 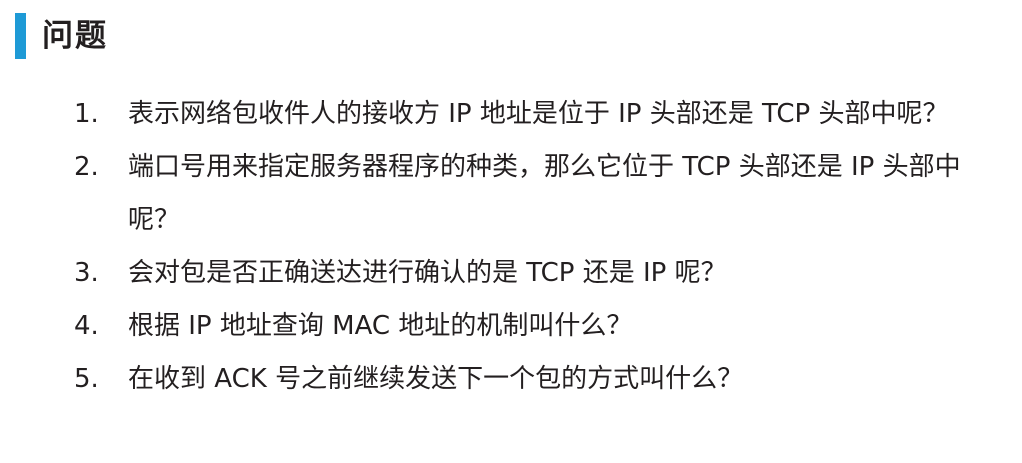 I want to click on question-number: 5., so click(x=86, y=379).